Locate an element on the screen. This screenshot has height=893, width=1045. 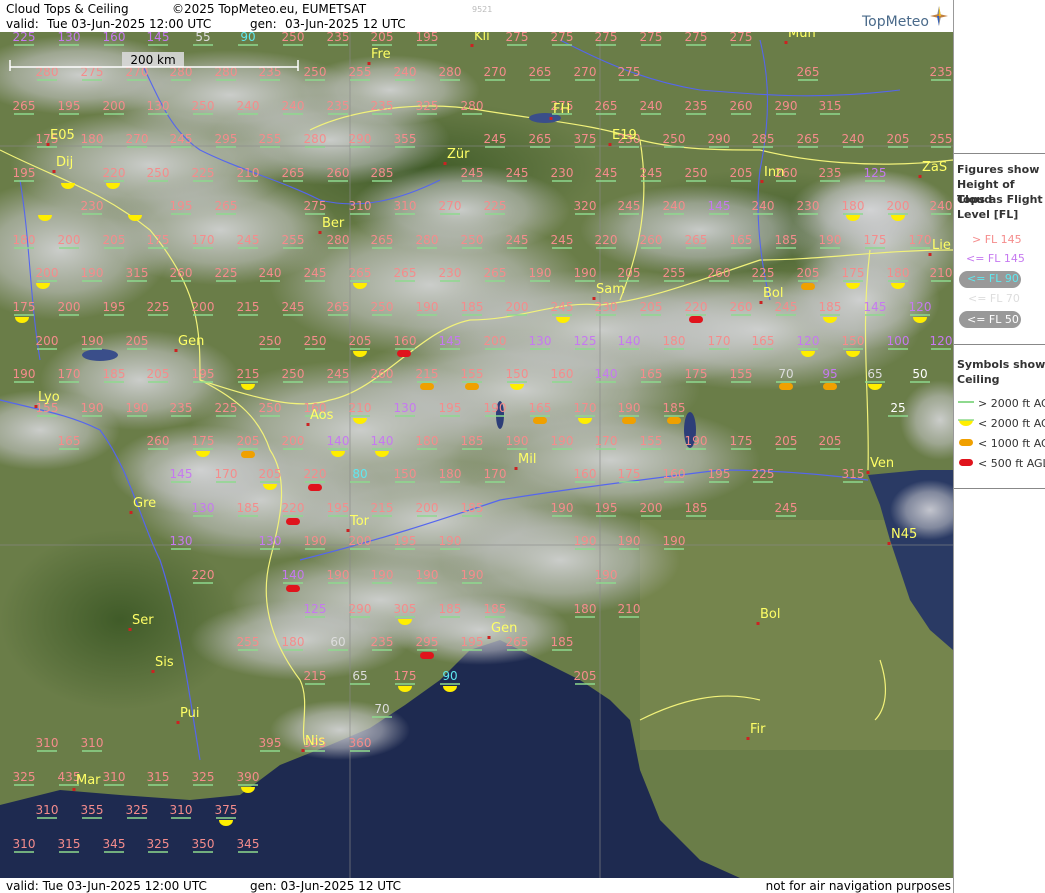
place-label: Ber is located at coordinates (333, 223).